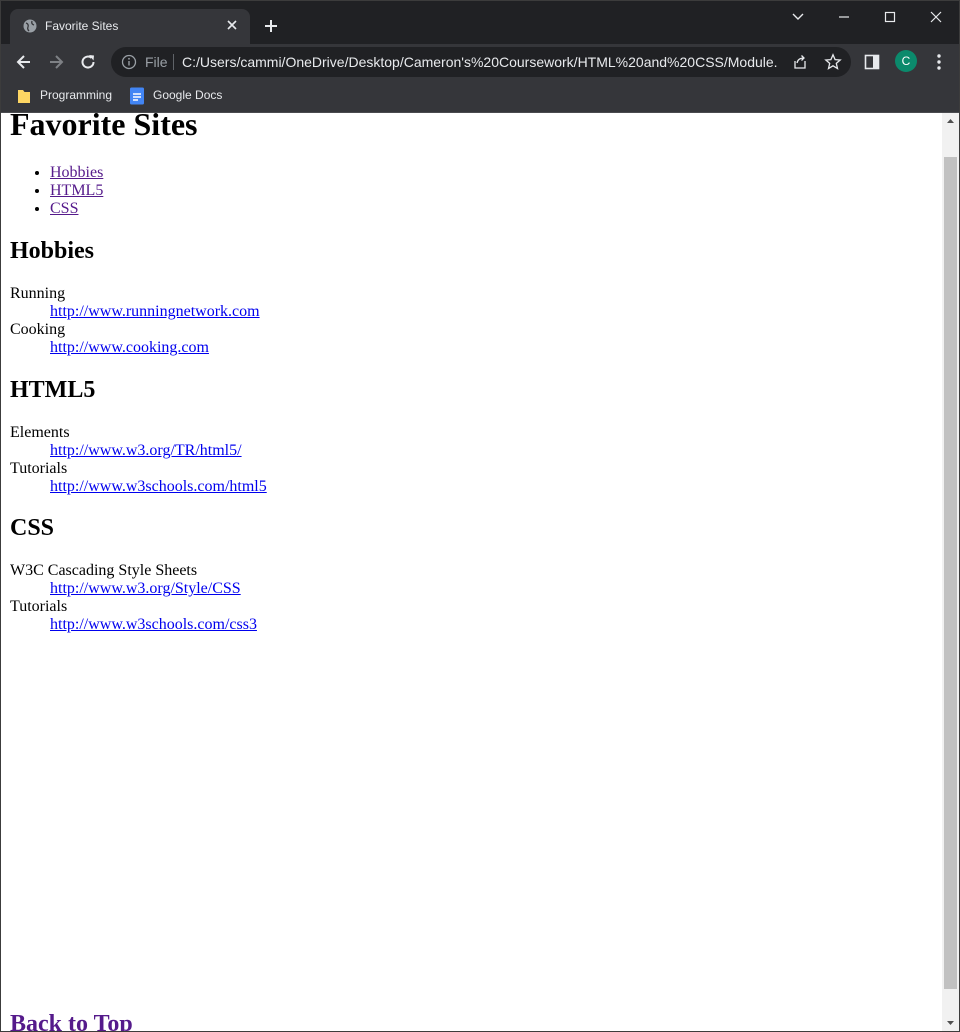  What do you see at coordinates (71, 1020) in the screenshot?
I see `back-to-top-link: Back to Top` at bounding box center [71, 1020].